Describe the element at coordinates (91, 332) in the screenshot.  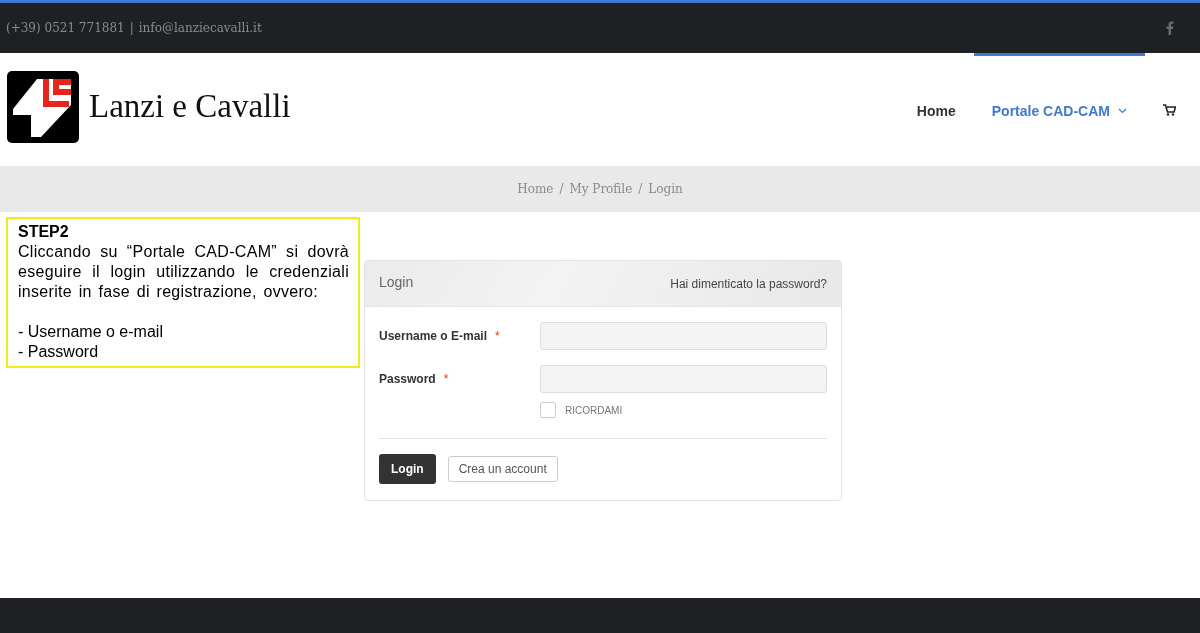
I see `instruction-item: - Username o e-mail` at that location.